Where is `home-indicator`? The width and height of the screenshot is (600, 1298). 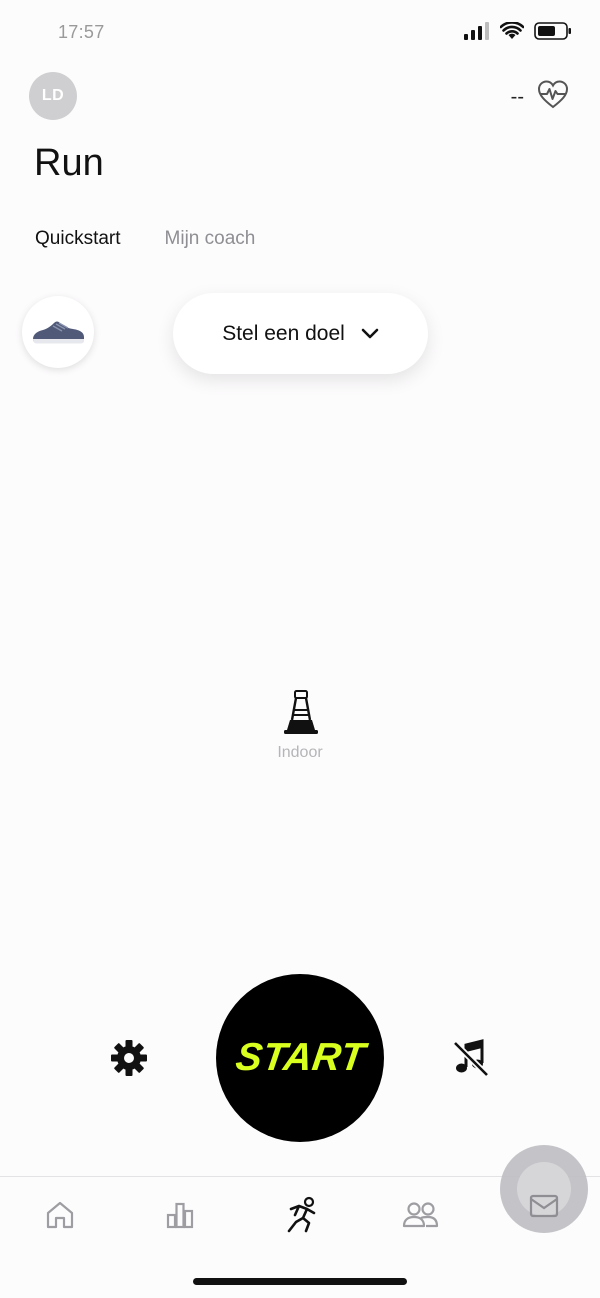 home-indicator is located at coordinates (300, 1281).